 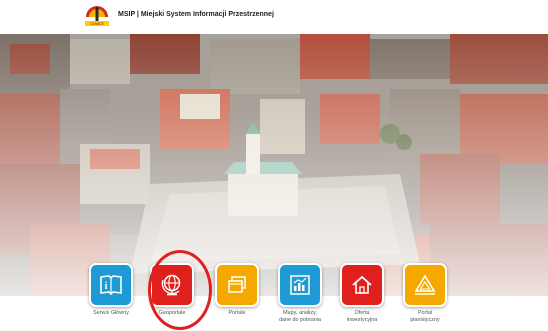 What do you see at coordinates (425, 317) in the screenshot?
I see `tile-portal-planistyczny-label: Portal planistyczny` at bounding box center [425, 317].